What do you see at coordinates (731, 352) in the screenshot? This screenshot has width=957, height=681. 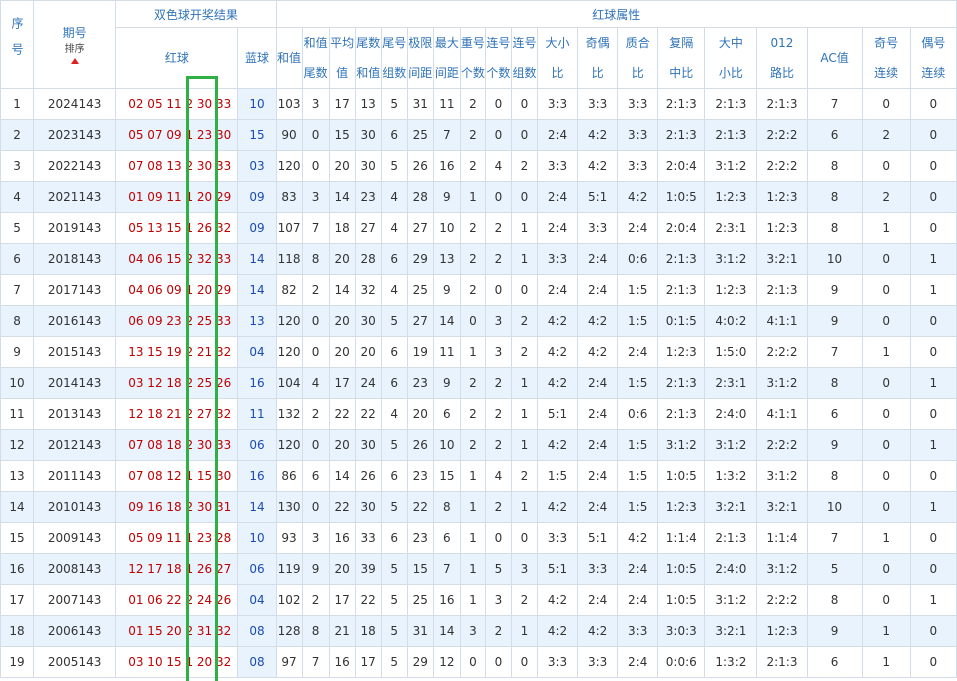 I see `row-bms: 1:5:0` at bounding box center [731, 352].